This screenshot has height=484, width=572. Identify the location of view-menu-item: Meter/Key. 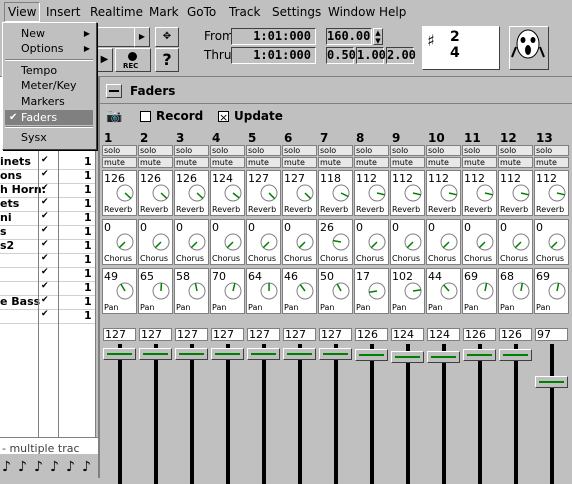
(49, 85).